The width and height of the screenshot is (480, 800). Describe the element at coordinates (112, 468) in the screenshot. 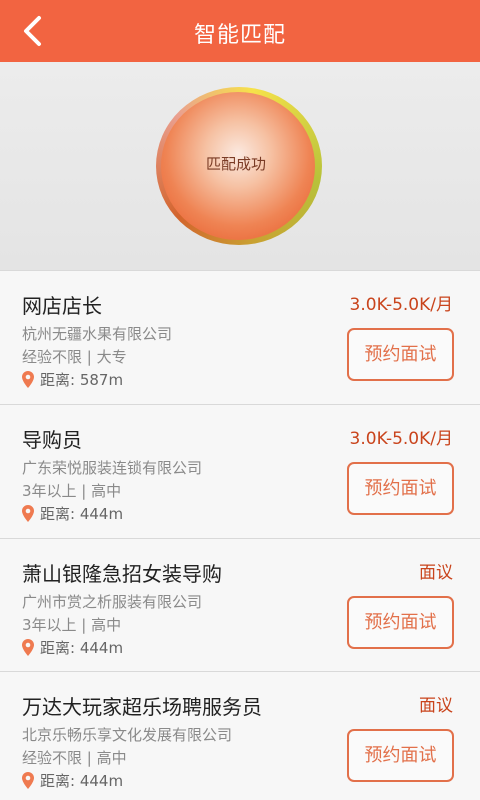

I see `job-company: 广东荣悦服装连锁有限公司` at that location.